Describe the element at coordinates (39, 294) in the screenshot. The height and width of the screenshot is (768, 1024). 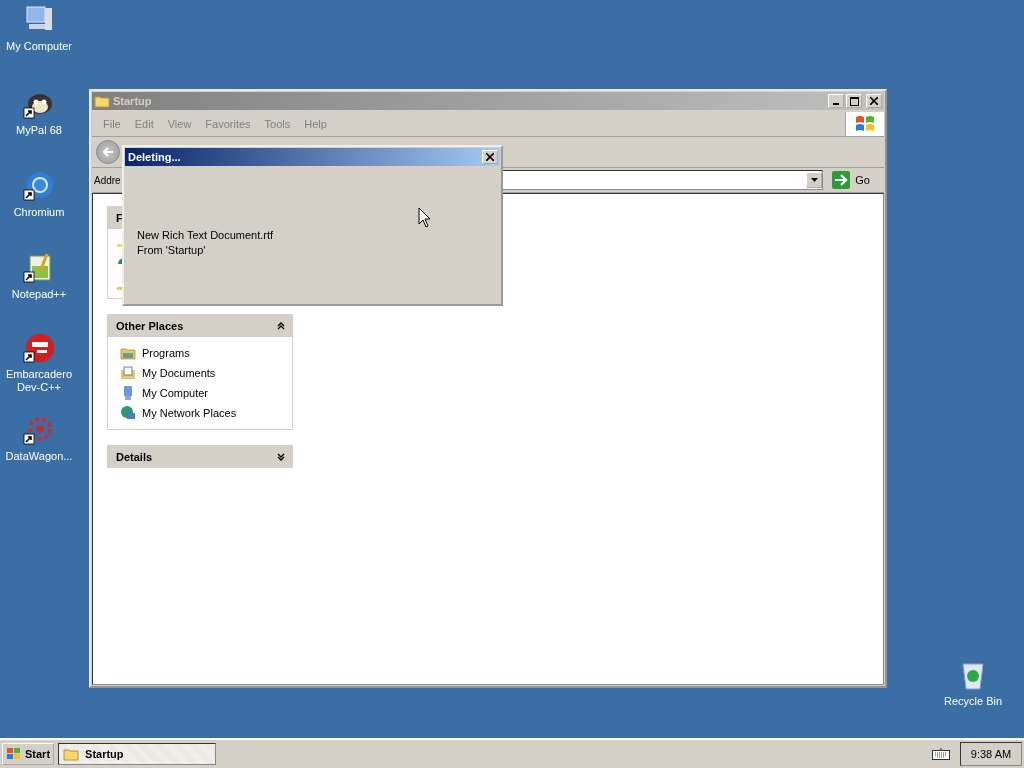
I see `desktop-icon-label: Notepad++` at that location.